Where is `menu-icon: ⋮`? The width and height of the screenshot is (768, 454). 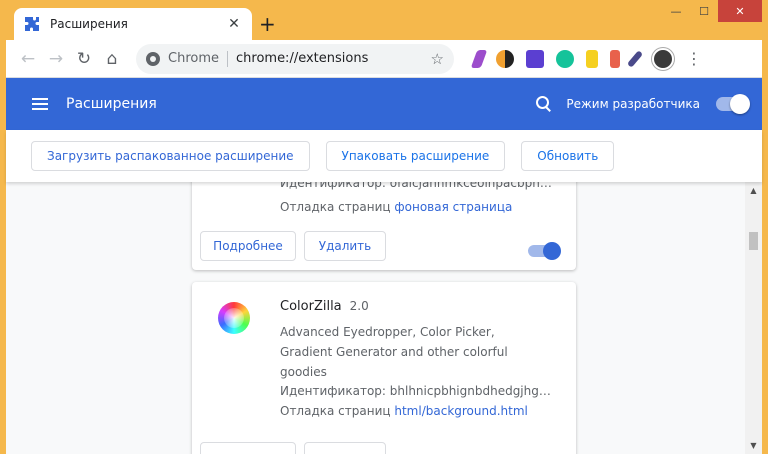
menu-icon: ⋮ is located at coordinates (694, 58).